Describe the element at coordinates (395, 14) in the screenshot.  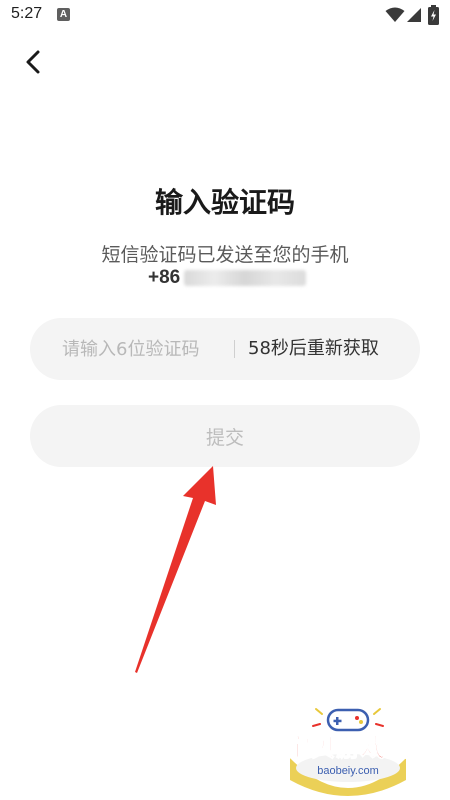
I see `wifi-icon` at that location.